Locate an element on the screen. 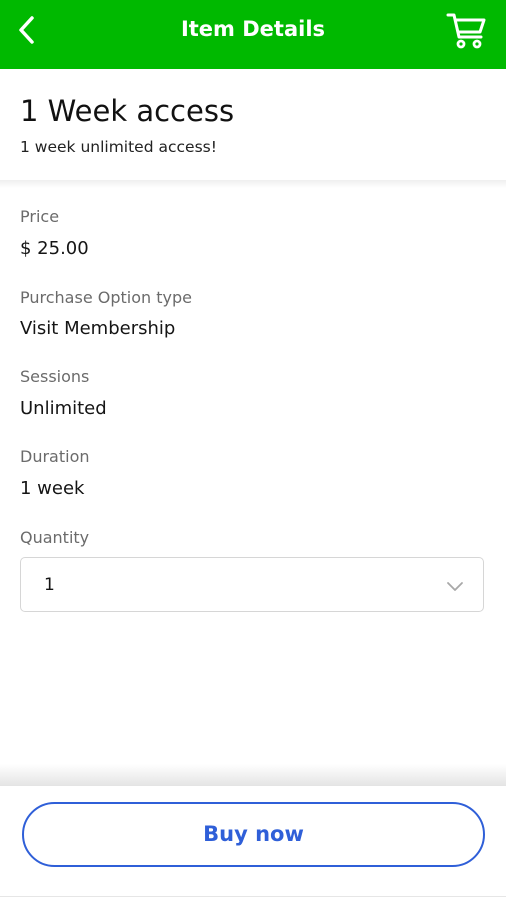 This screenshot has width=506, height=900. duration-label: Duration is located at coordinates (55, 456).